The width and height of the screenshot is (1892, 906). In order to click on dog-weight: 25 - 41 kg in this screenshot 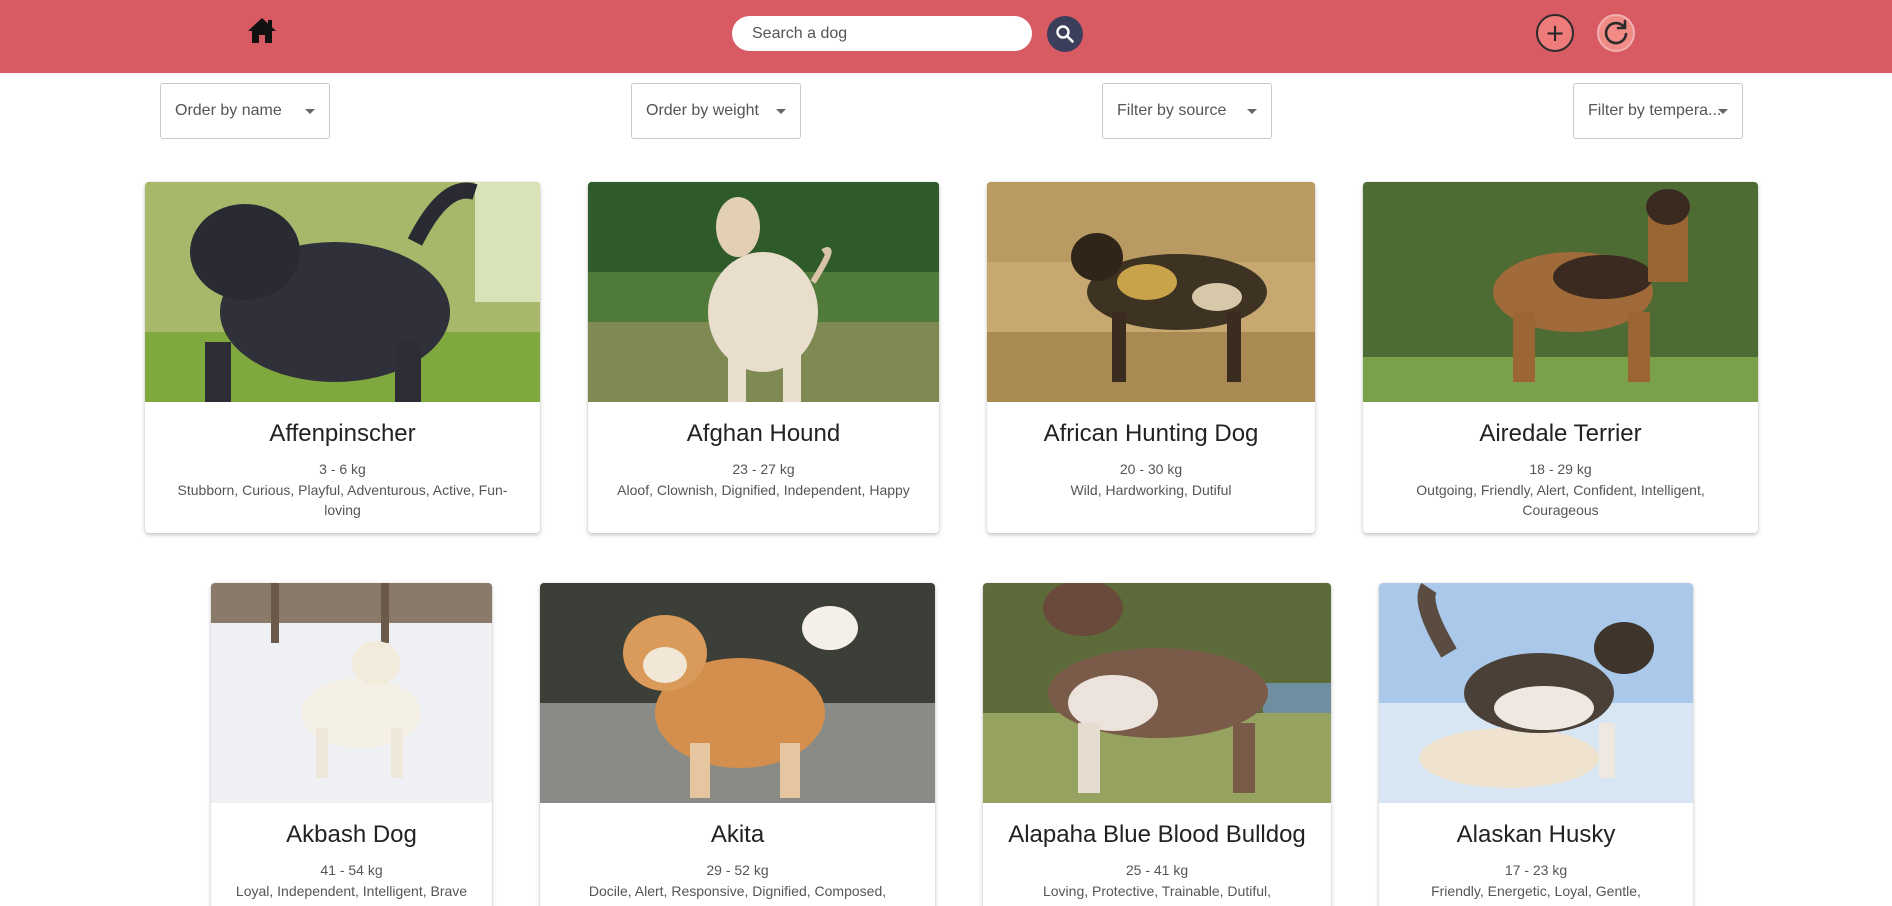, I will do `click(1157, 870)`.